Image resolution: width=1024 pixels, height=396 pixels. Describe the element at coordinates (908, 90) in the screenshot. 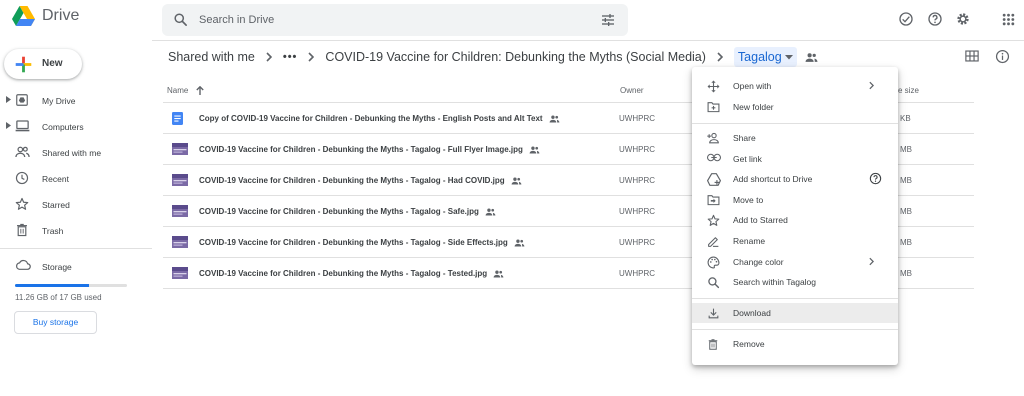

I see `column-header-size: e size` at that location.